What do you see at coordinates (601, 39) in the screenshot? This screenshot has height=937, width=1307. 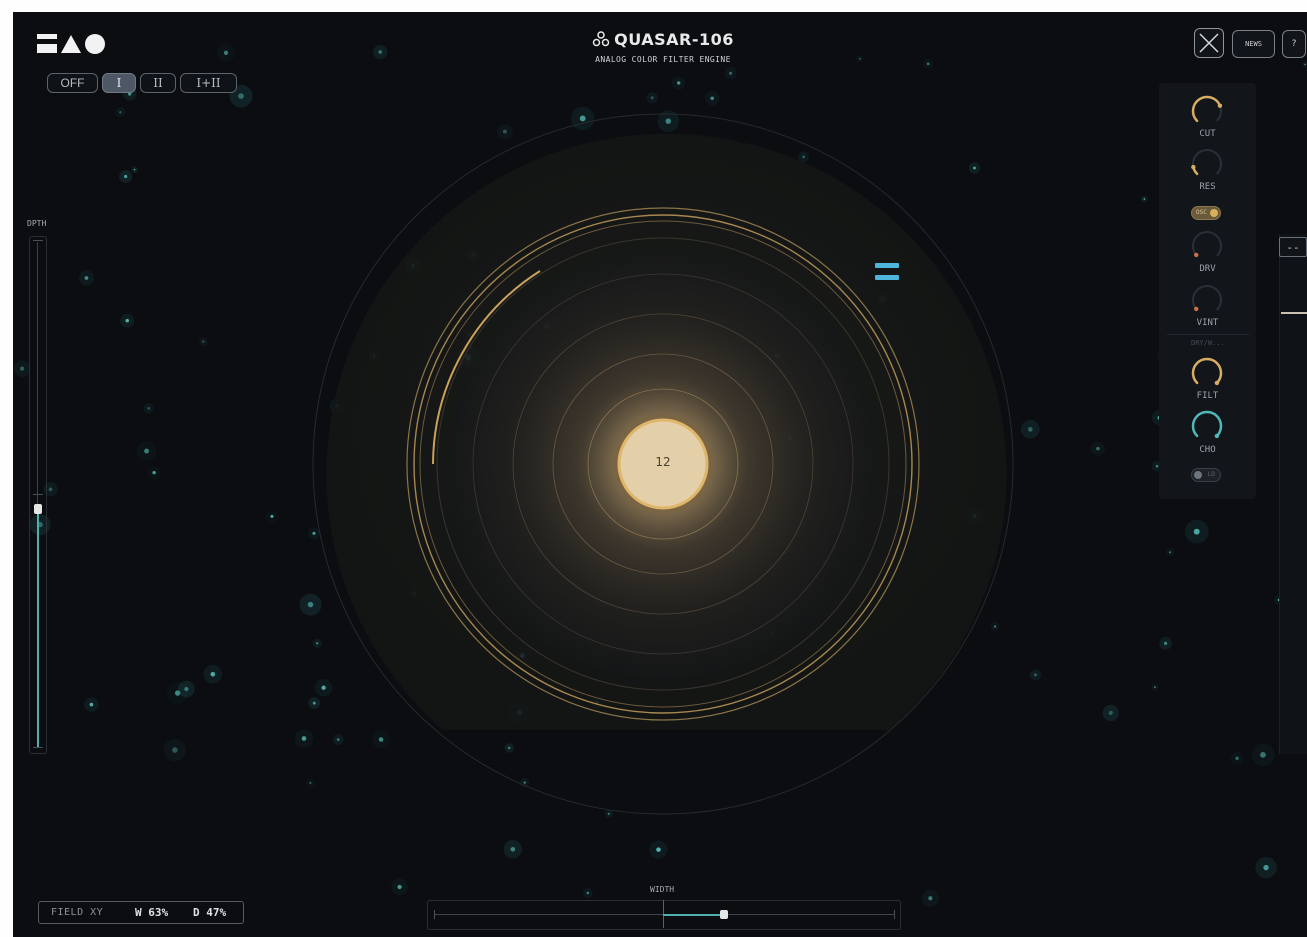 I see `triskele-icon` at bounding box center [601, 39].